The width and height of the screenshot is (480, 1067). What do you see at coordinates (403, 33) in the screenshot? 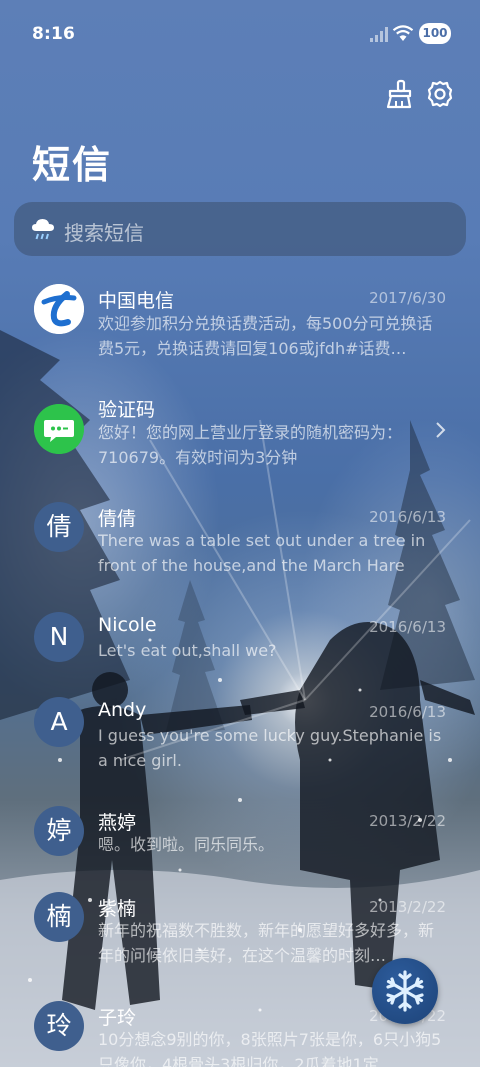
I see `wifi-icon` at bounding box center [403, 33].